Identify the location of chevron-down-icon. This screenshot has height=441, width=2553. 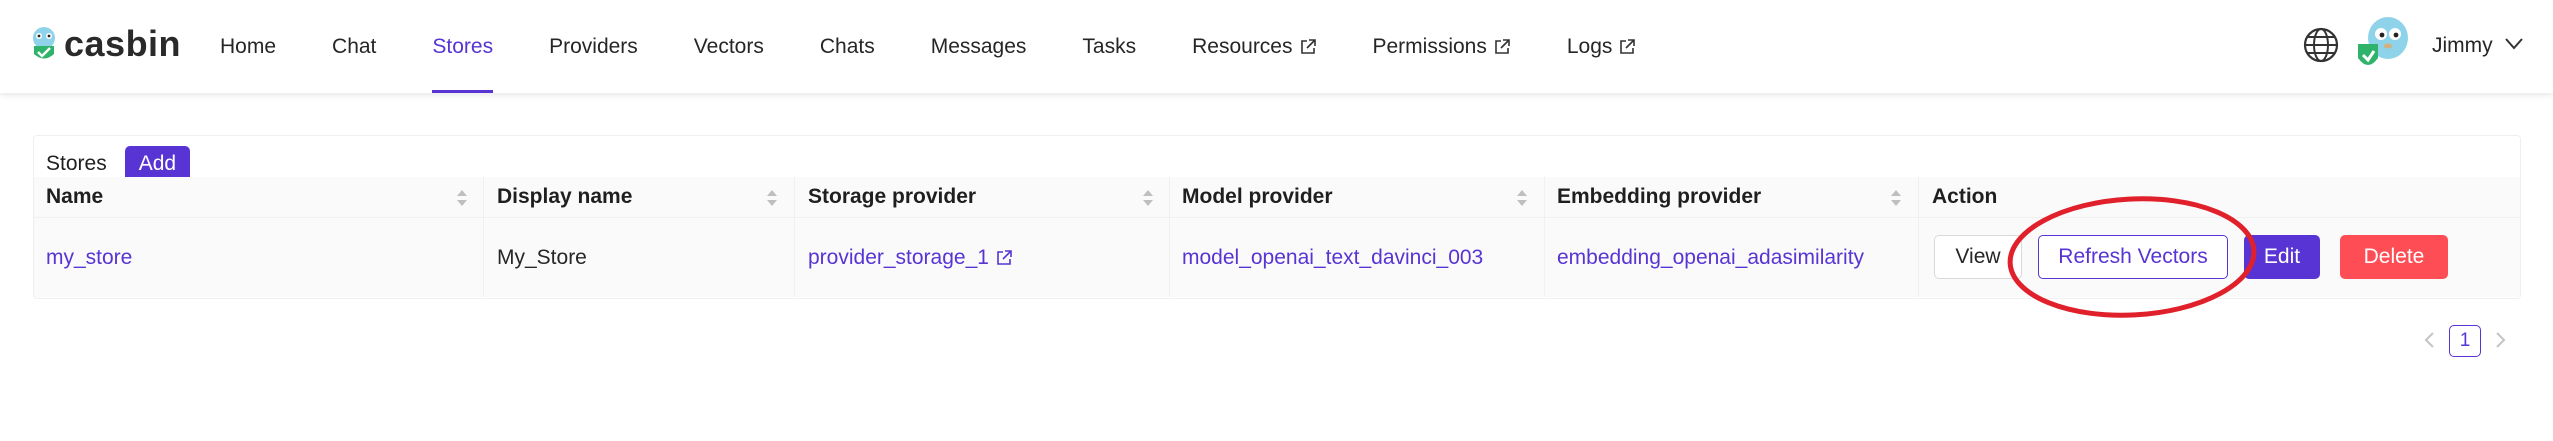
(2514, 44).